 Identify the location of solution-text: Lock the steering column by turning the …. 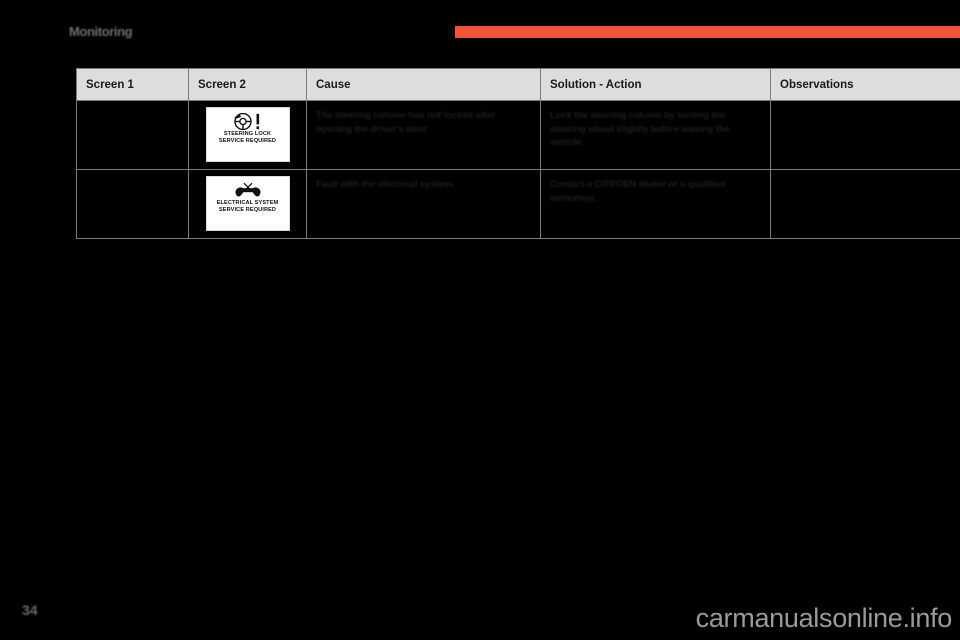
(640, 129).